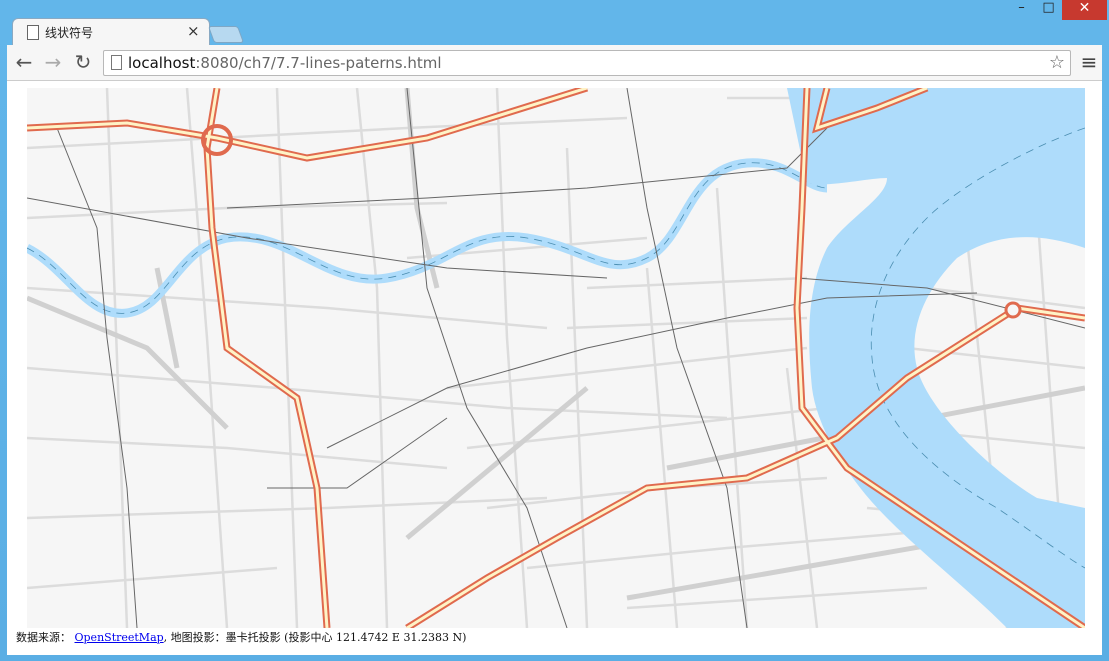 The height and width of the screenshot is (661, 1109). What do you see at coordinates (1057, 62) in the screenshot?
I see `star-icon: ☆` at bounding box center [1057, 62].